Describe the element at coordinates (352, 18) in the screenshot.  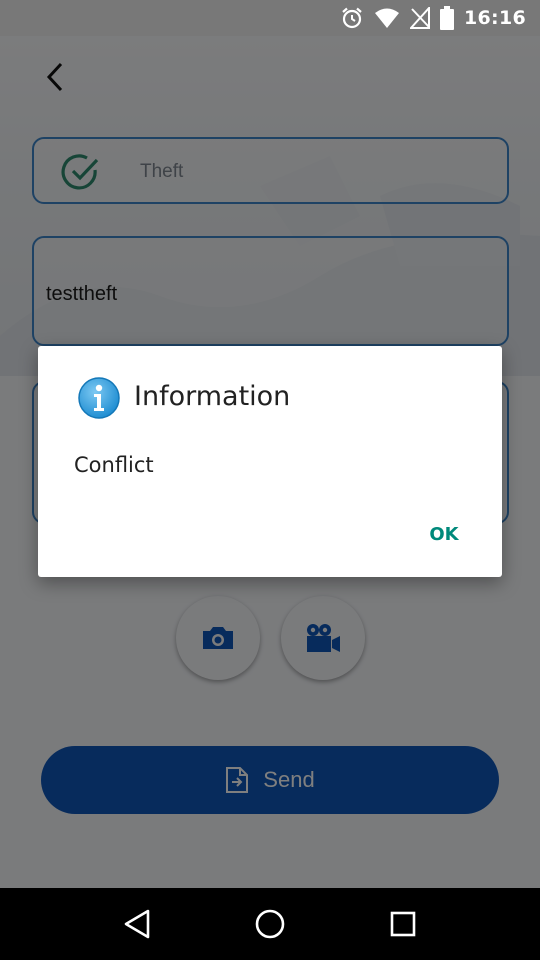
I see `alarm-icon` at that location.